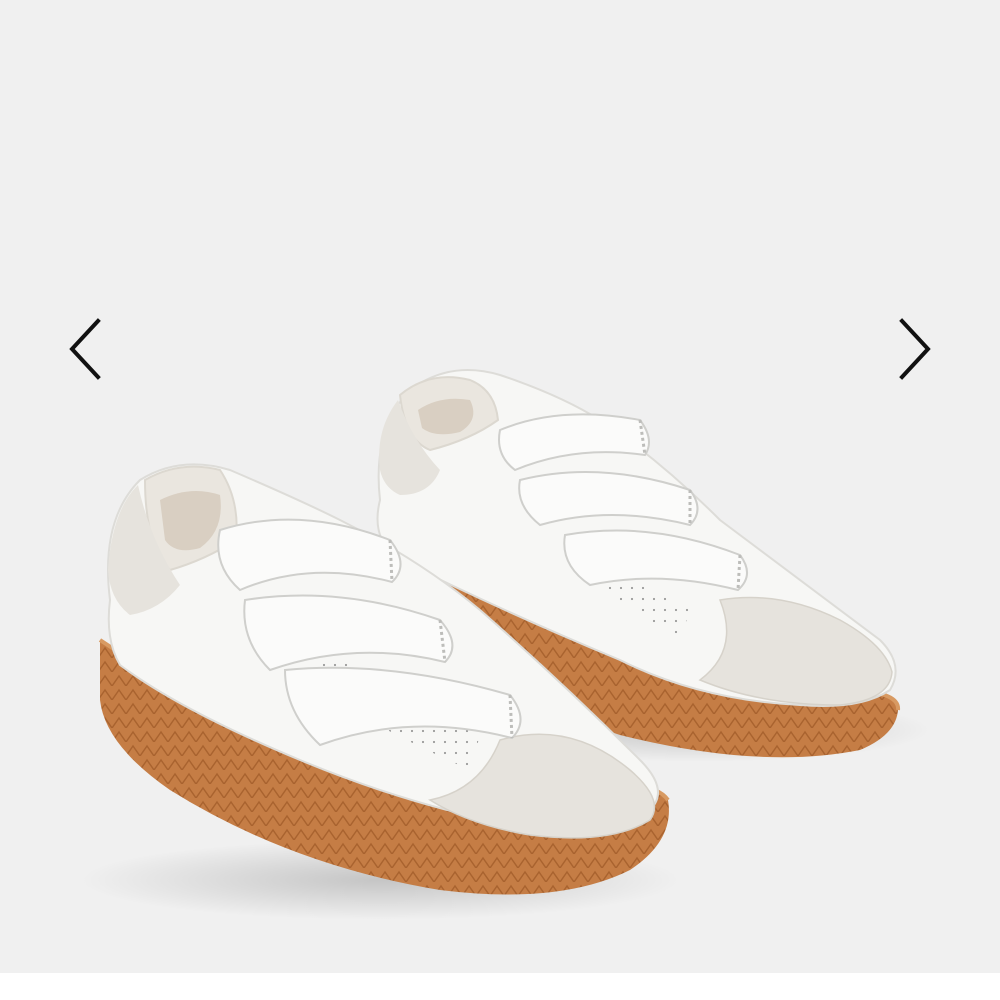 This screenshot has height=1000, width=1000. I want to click on chevron-right-icon, so click(915, 349).